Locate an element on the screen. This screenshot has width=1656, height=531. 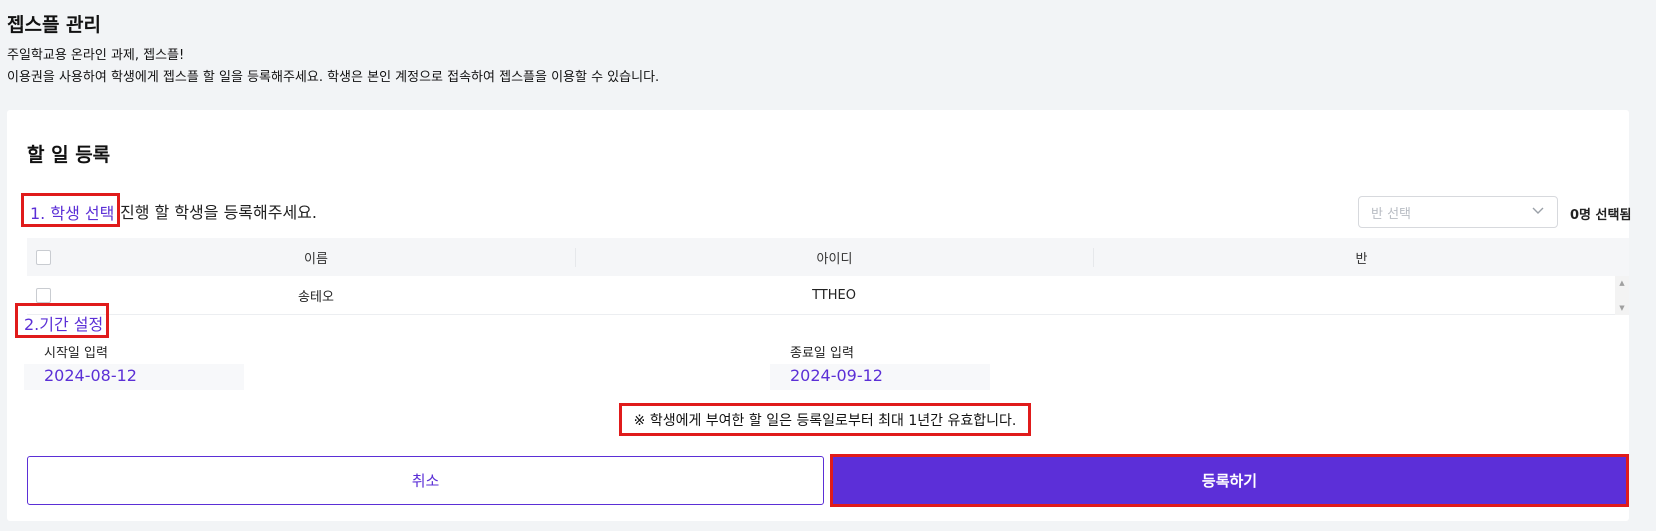
step1-label: 1. 학생 선택 is located at coordinates (70, 210).